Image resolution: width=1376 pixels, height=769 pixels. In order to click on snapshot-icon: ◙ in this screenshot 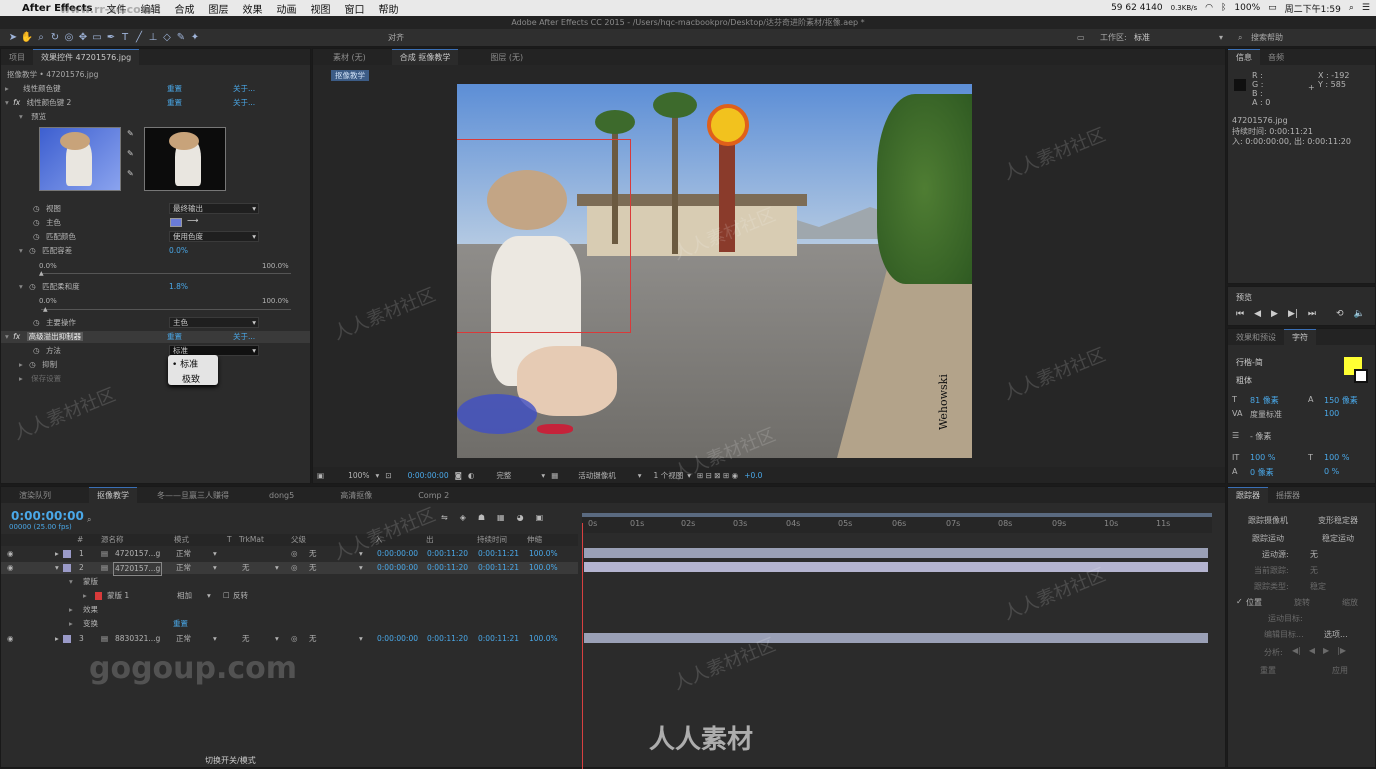, I will do `click(458, 475)`.